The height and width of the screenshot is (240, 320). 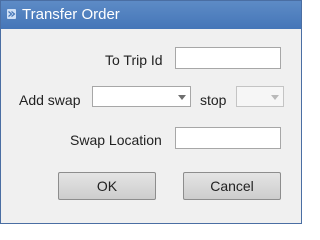 What do you see at coordinates (50, 100) in the screenshot?
I see `add-swap-label: Add swap` at bounding box center [50, 100].